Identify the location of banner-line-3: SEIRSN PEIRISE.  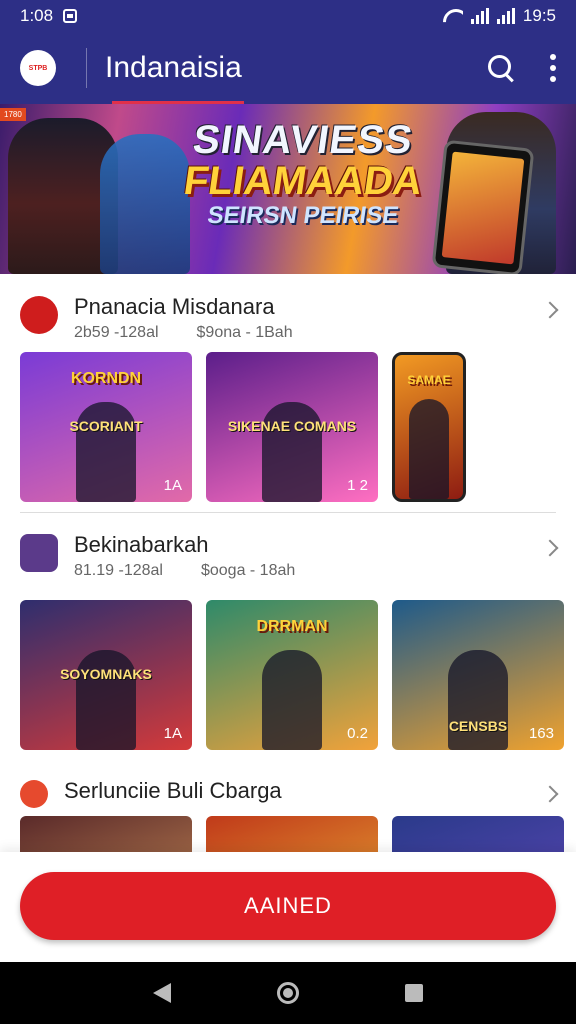
(303, 215).